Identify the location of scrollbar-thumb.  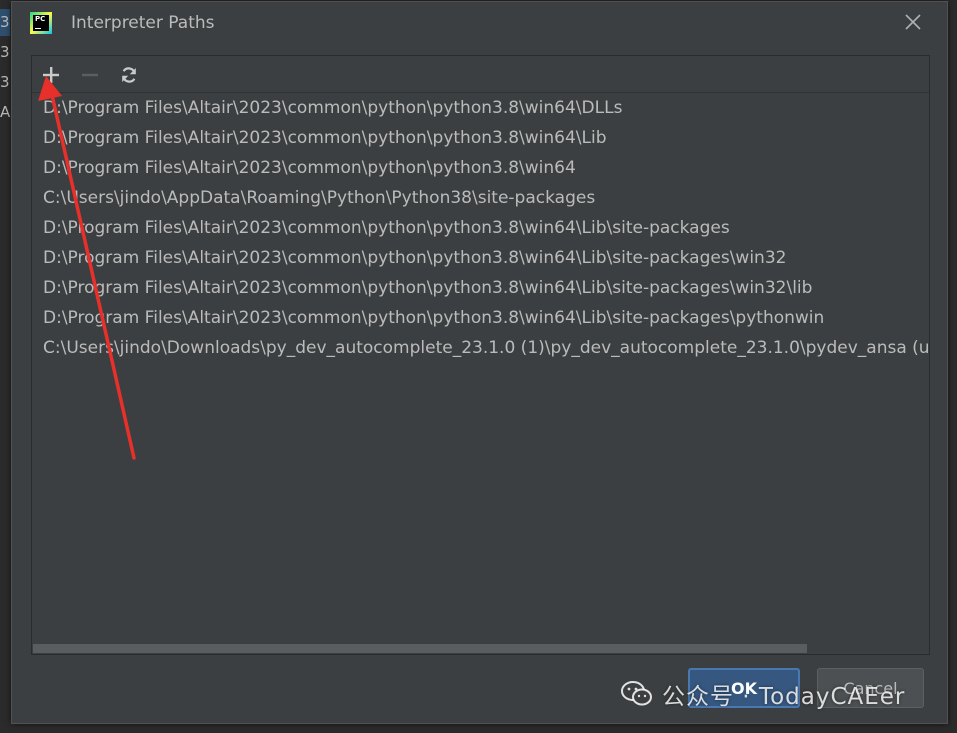
(420, 648).